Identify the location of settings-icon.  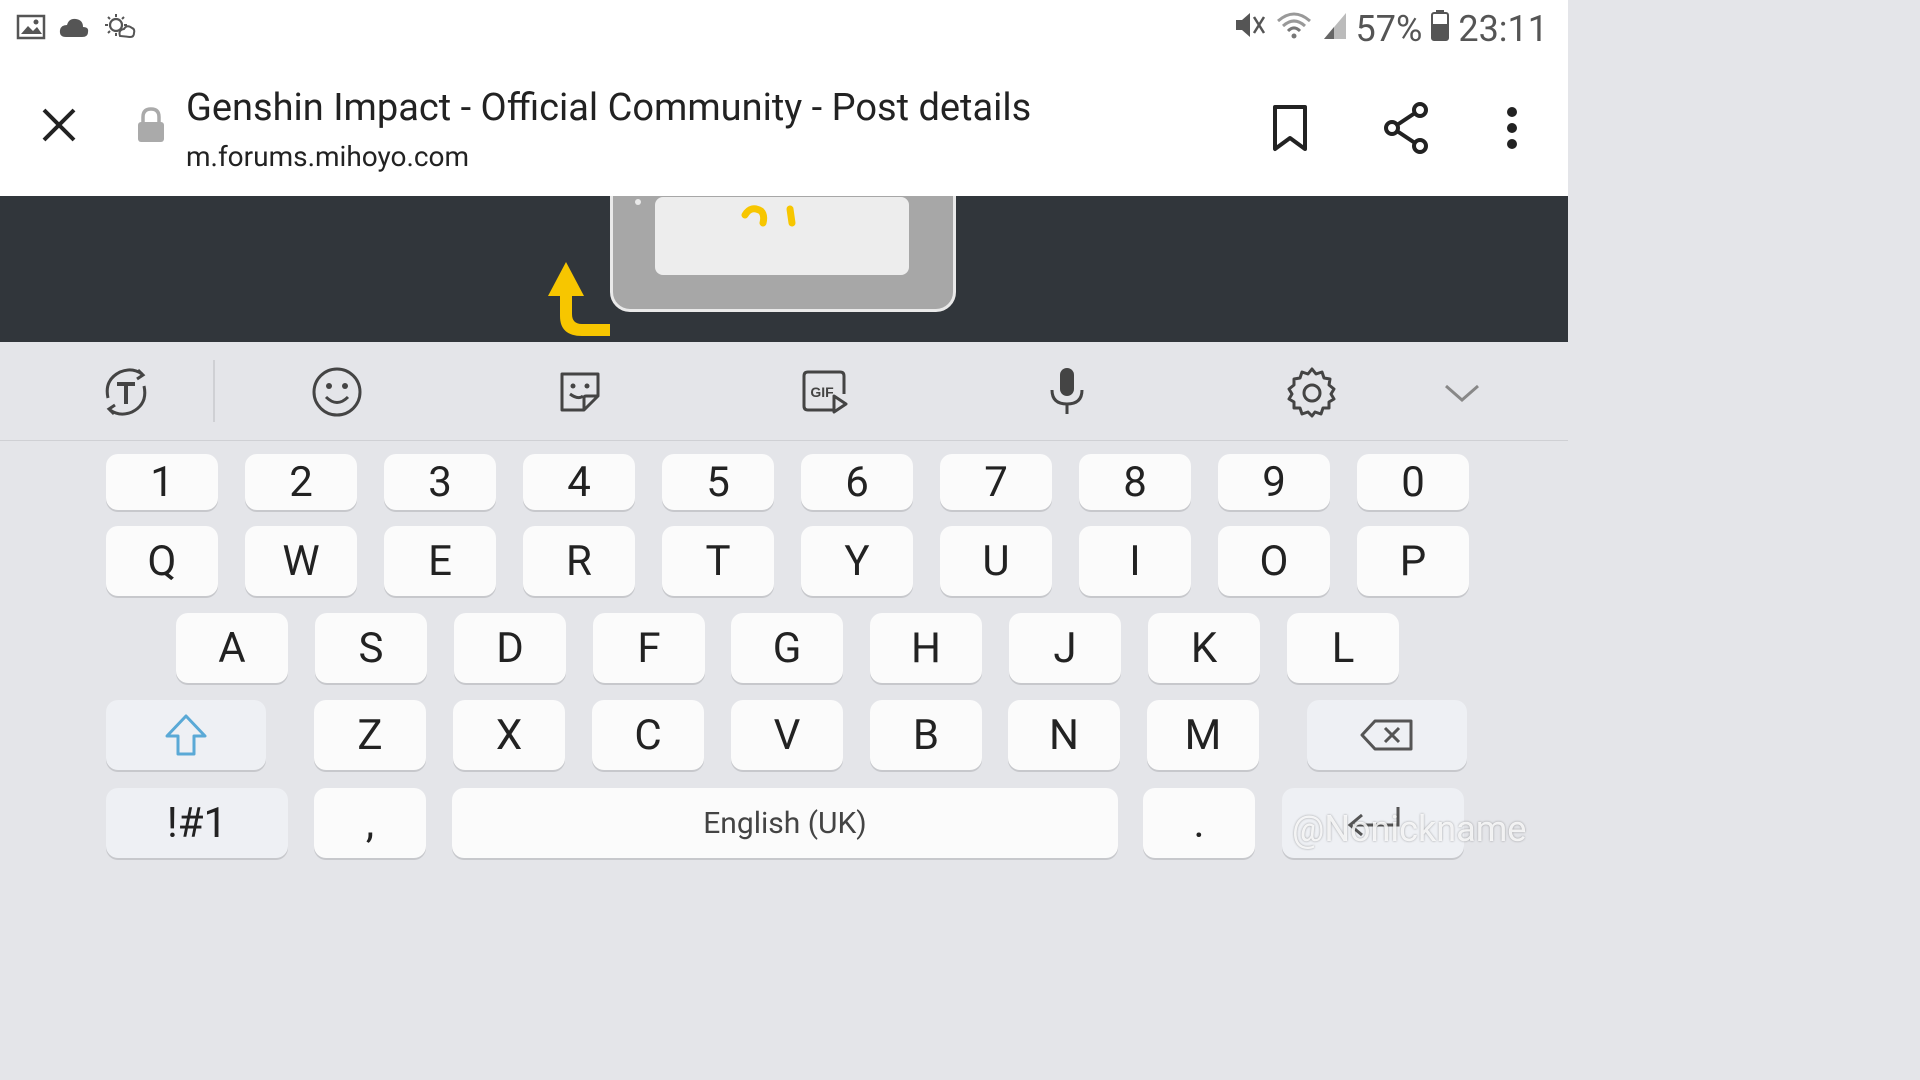
(1311, 392).